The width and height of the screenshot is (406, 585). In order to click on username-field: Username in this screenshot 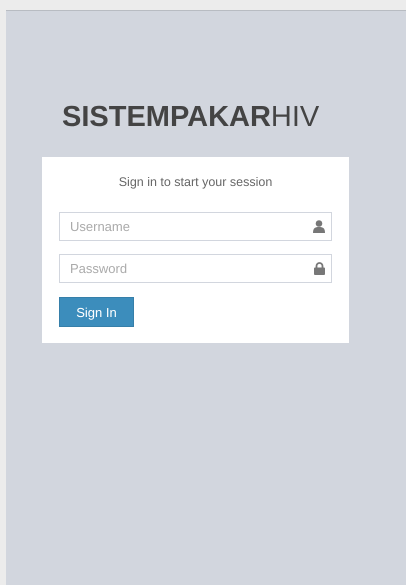, I will do `click(195, 226)`.